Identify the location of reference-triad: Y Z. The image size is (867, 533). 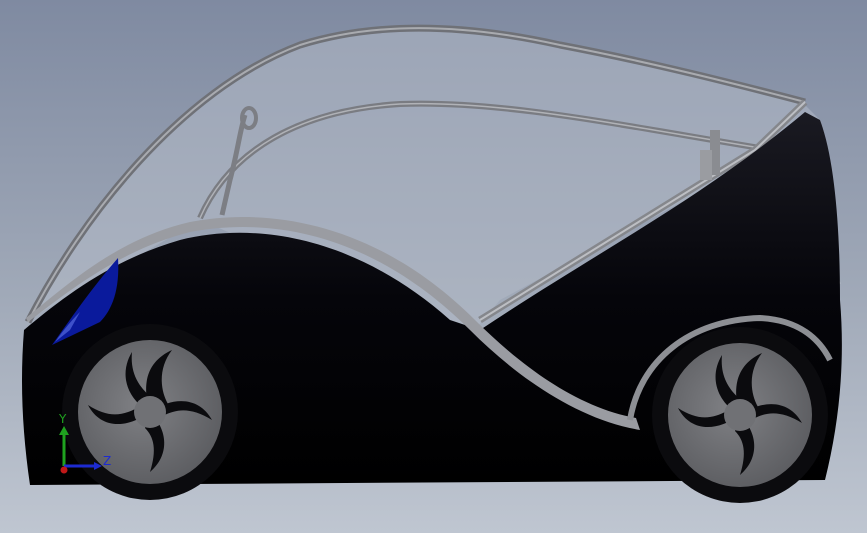
(87, 443).